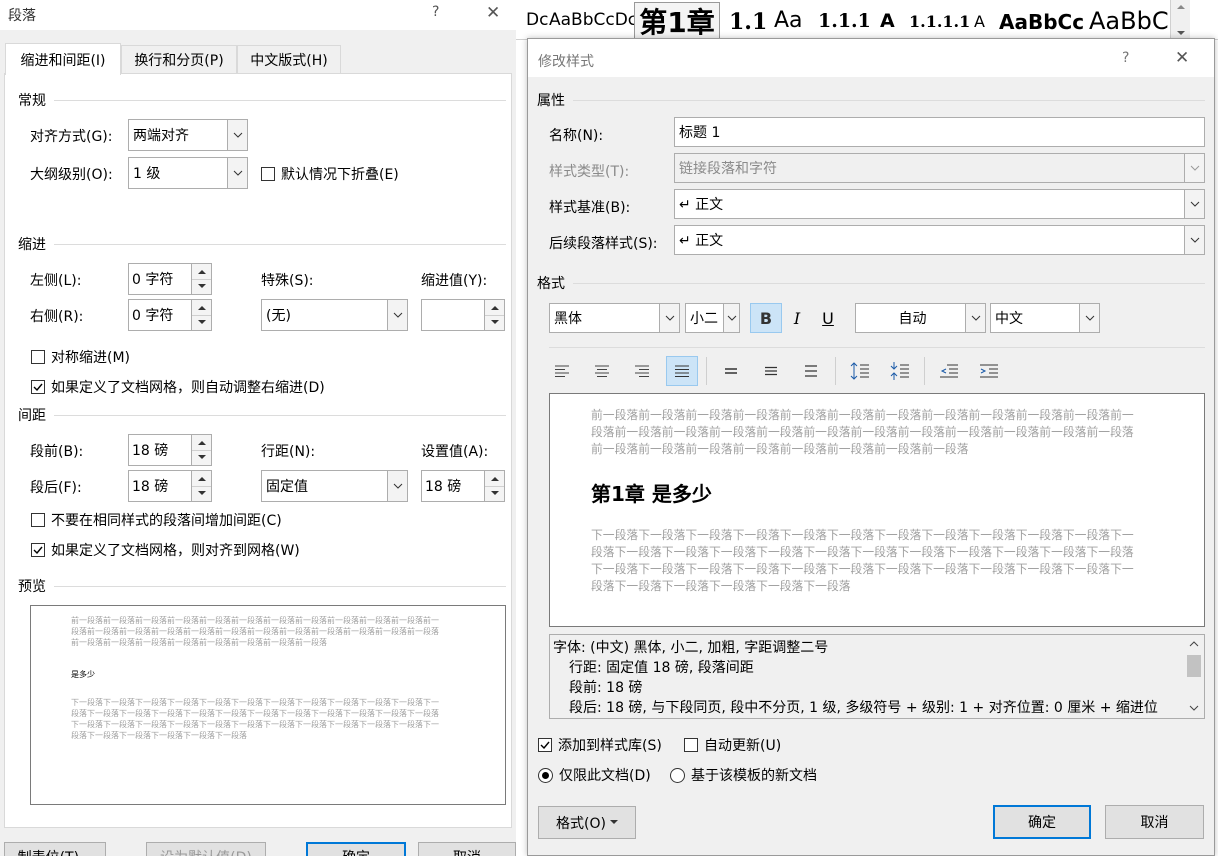 The height and width of the screenshot is (856, 1218). Describe the element at coordinates (743, 775) in the screenshot. I see `template-row: 基于该模板的新文档` at that location.